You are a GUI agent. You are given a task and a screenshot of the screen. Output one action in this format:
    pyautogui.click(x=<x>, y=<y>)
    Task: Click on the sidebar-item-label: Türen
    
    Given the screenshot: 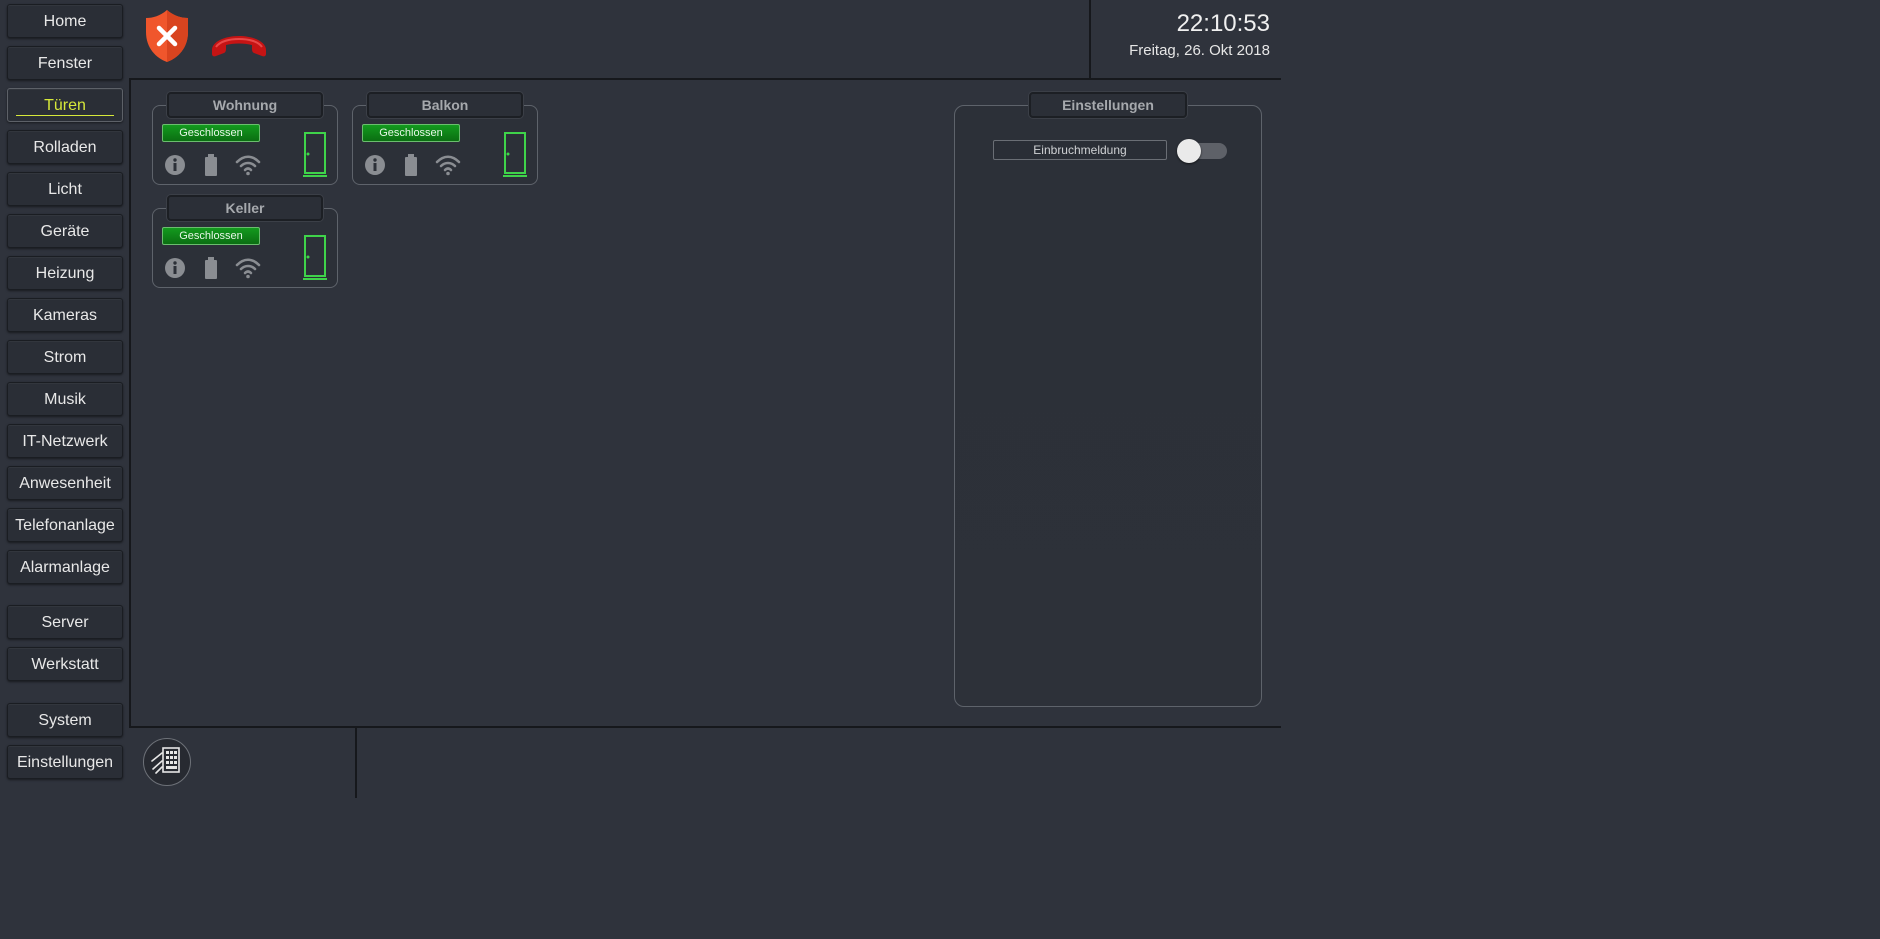 What is the action you would take?
    pyautogui.click(x=65, y=105)
    